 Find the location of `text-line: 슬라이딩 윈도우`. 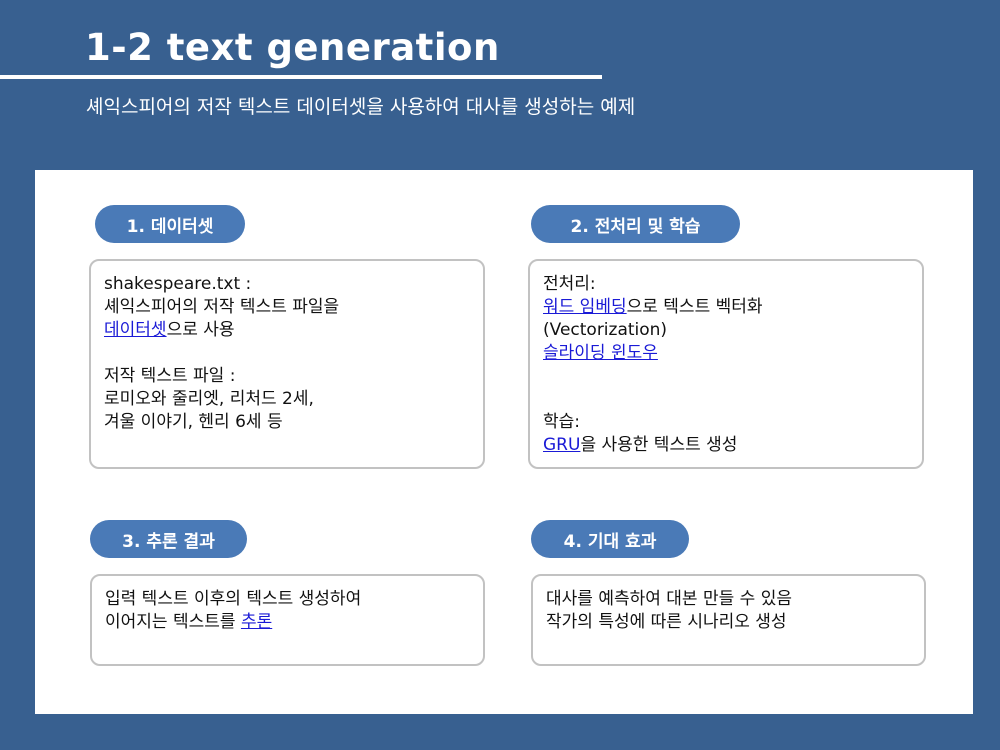

text-line: 슬라이딩 윈도우 is located at coordinates (726, 353).